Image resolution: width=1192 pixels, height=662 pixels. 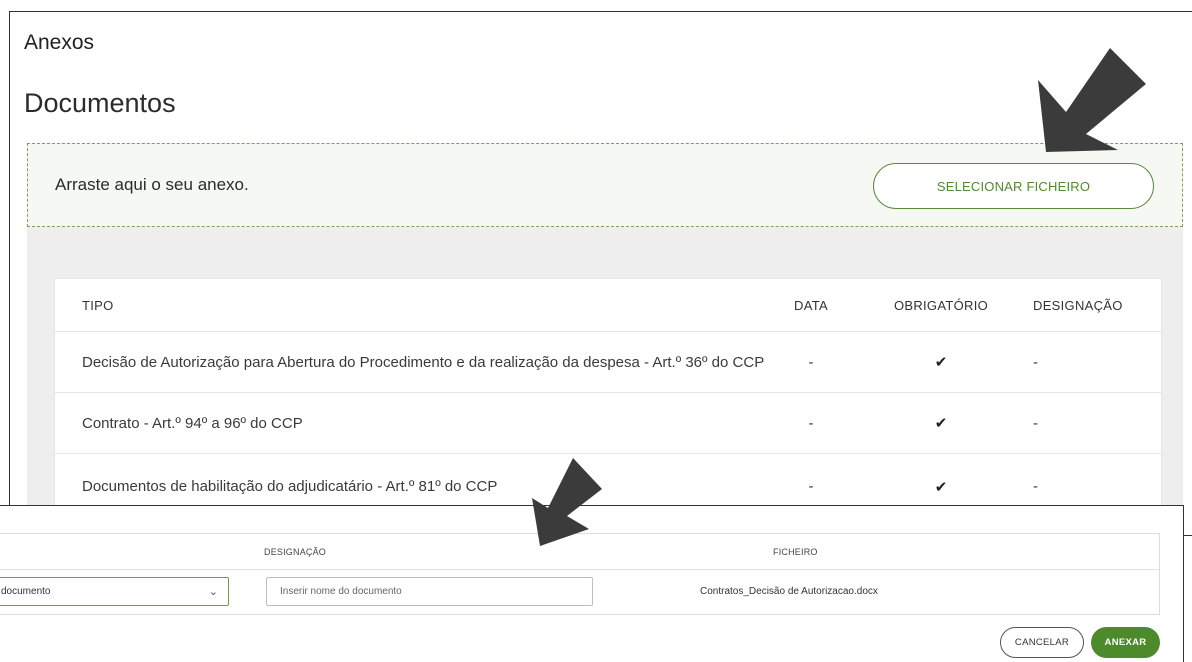 What do you see at coordinates (608, 305) in the screenshot?
I see `table-header: TIPO DATA OBRIGATÓRIO DESIGNAÇÃO` at bounding box center [608, 305].